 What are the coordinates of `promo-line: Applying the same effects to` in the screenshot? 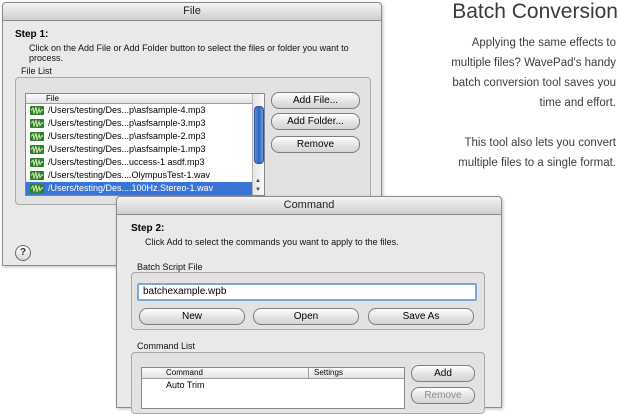 It's located at (543, 43).